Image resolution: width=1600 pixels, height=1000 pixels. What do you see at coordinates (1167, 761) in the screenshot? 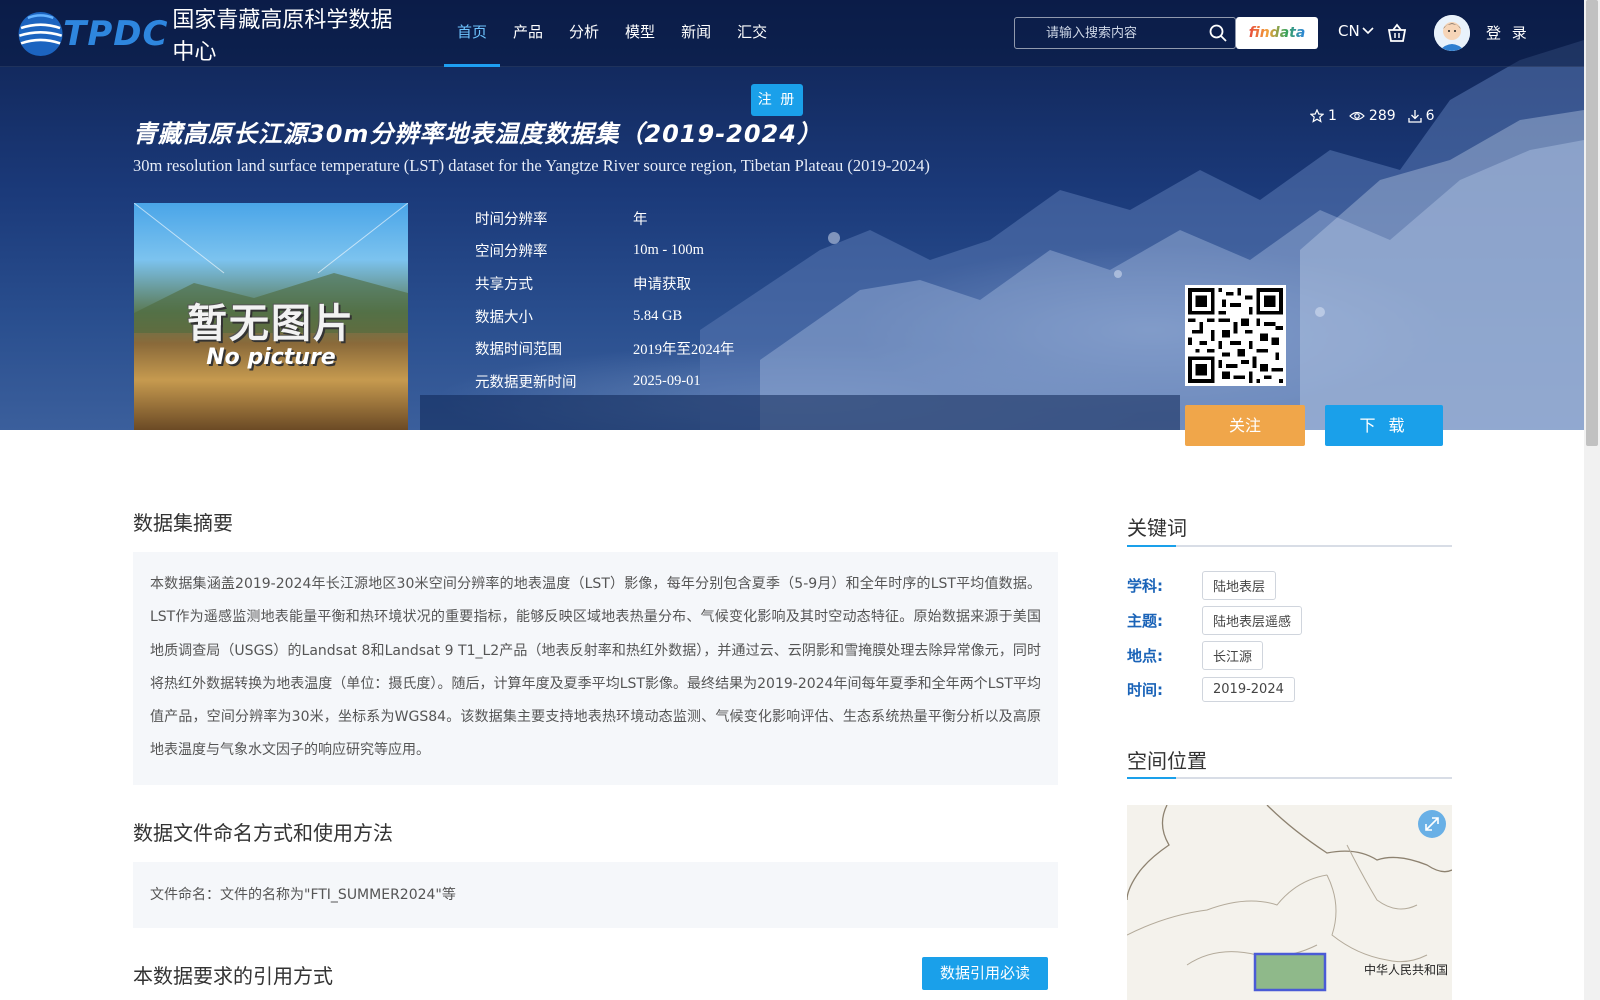
I see `location-title: 空间位置` at bounding box center [1167, 761].